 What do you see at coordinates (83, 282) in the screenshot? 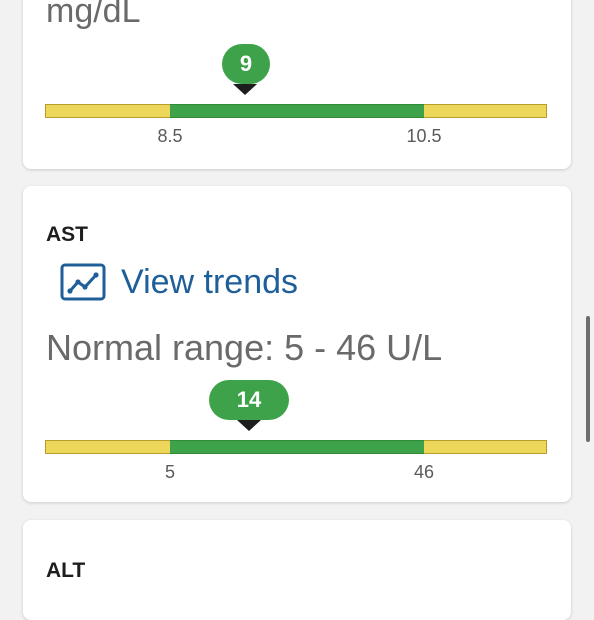
I see `trend-chart-icon` at bounding box center [83, 282].